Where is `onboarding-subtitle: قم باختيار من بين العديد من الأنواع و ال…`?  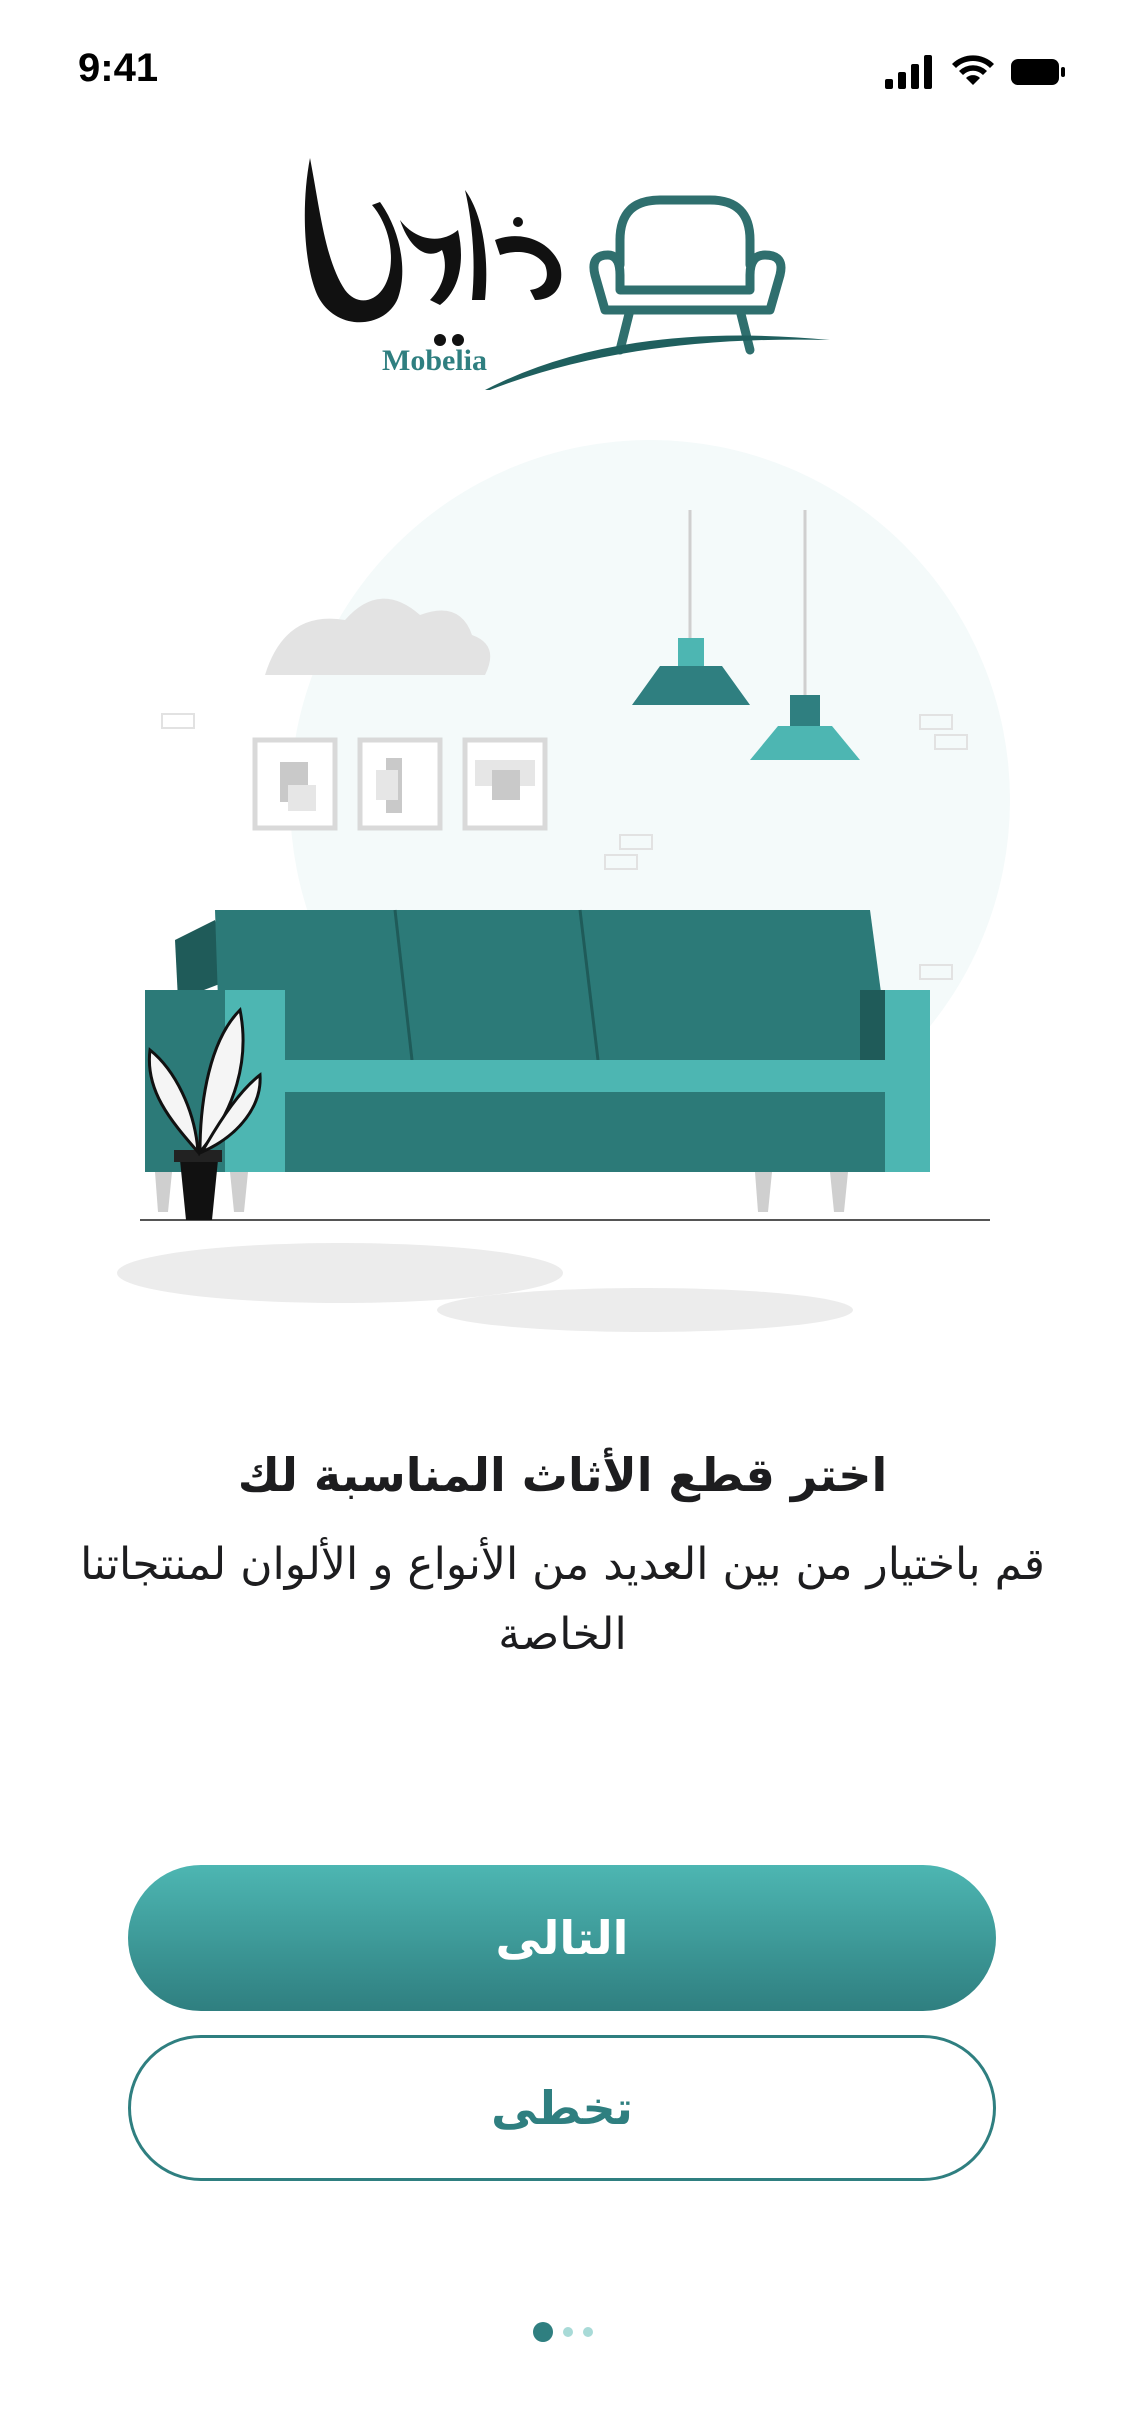
onboarding-subtitle: قم باختيار من بين العديد من الأنواع و ال… is located at coordinates (562, 1599).